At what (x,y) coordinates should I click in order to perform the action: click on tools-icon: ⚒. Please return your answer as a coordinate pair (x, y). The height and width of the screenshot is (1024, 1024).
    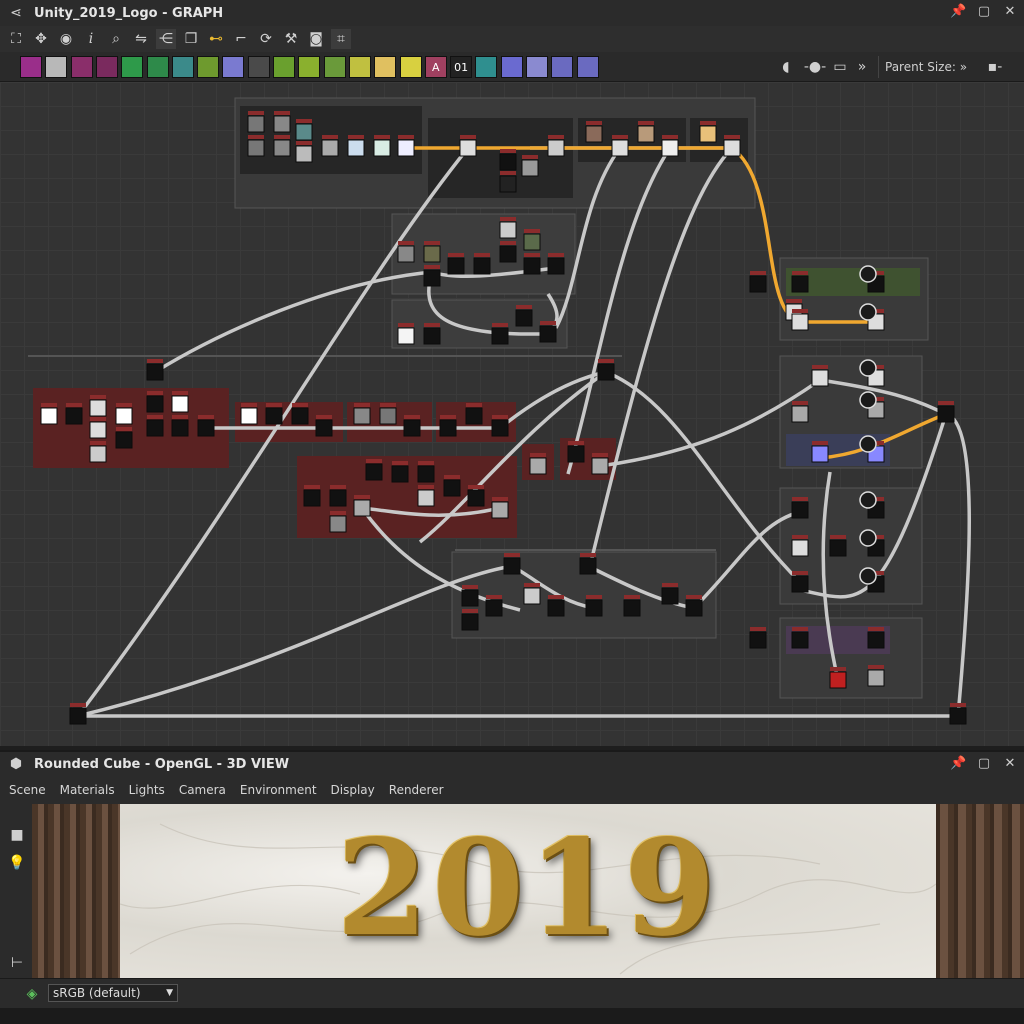
    Looking at the image, I should click on (291, 39).